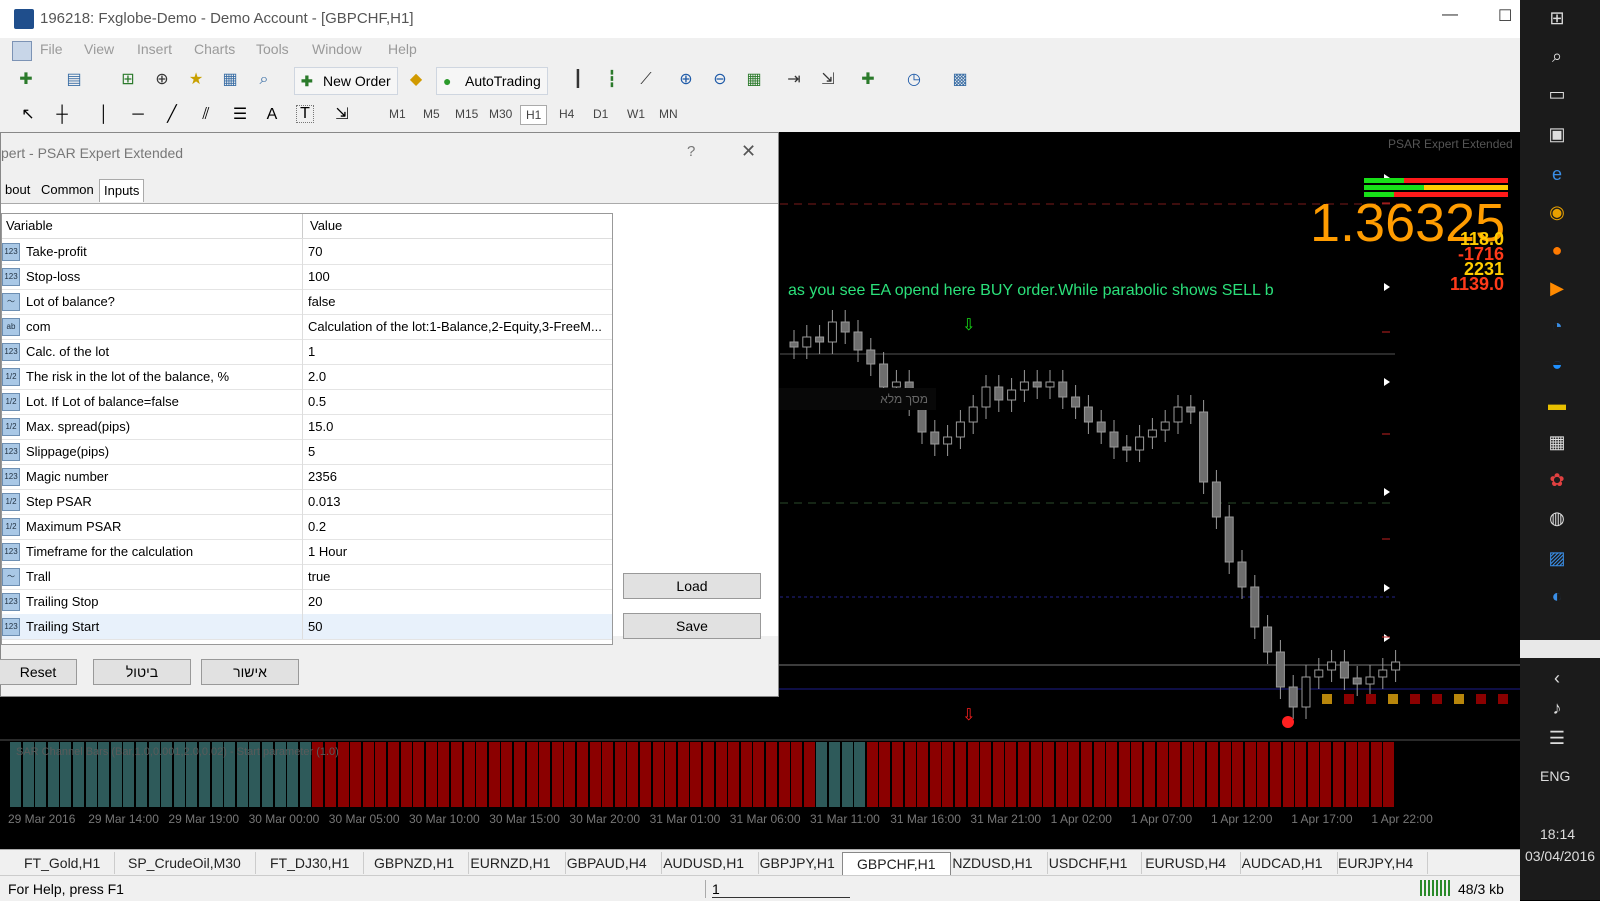 The height and width of the screenshot is (901, 1600). What do you see at coordinates (704, 863) in the screenshot?
I see `symbol-tab: AUDUSD,H1` at bounding box center [704, 863].